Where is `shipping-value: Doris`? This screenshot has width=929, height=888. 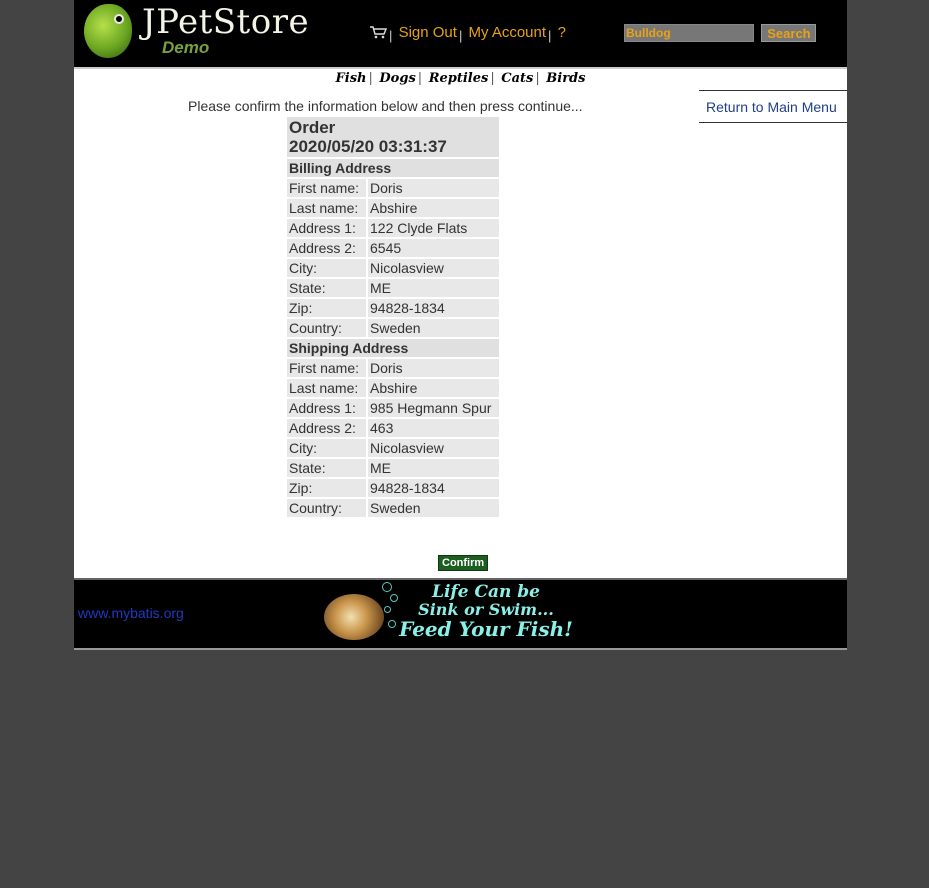 shipping-value: Doris is located at coordinates (433, 368).